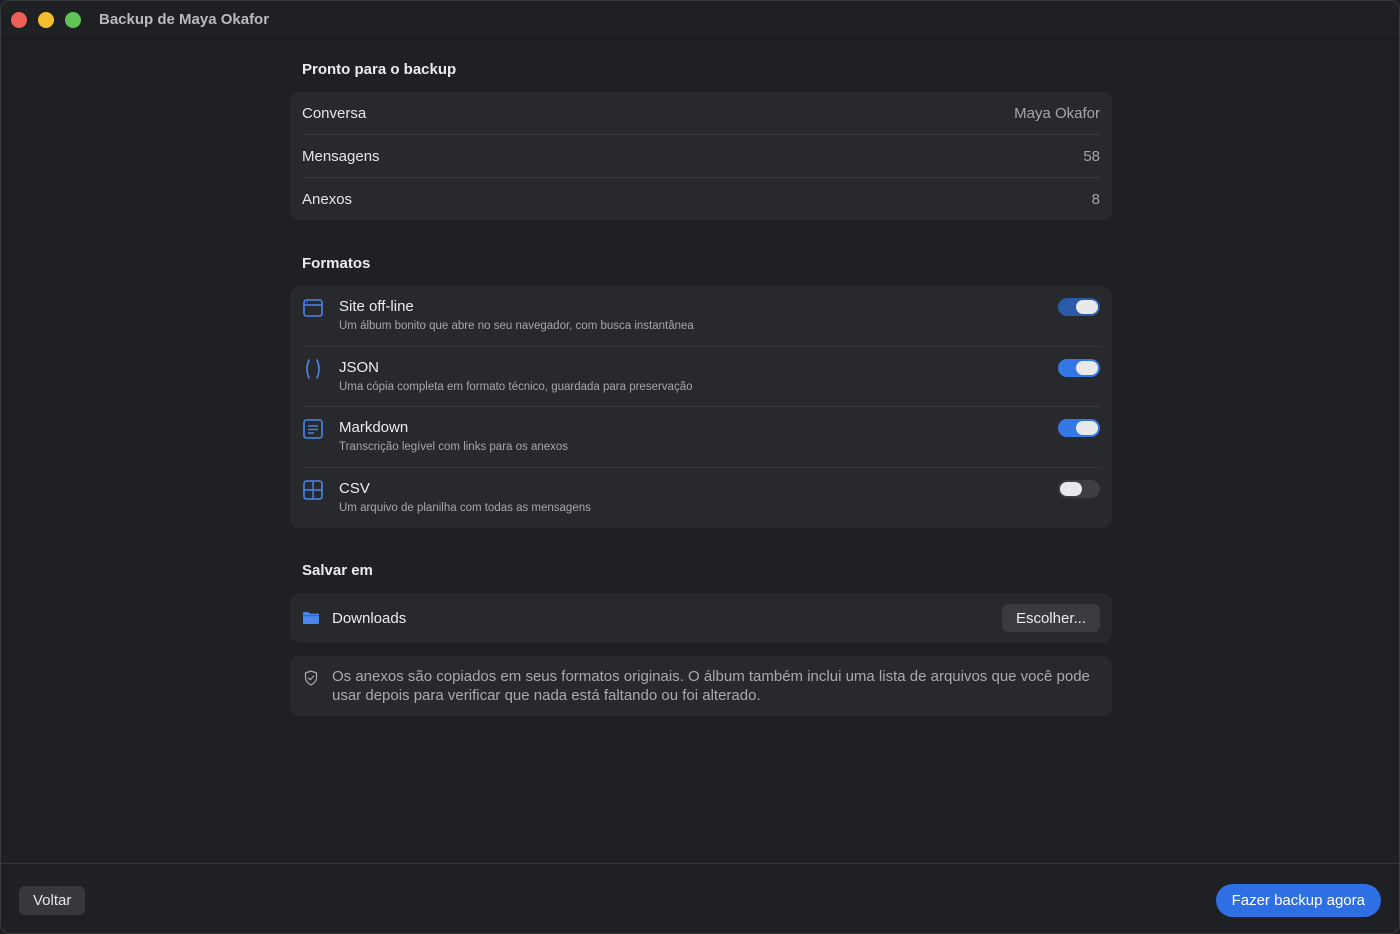 This screenshot has width=1400, height=934. What do you see at coordinates (354, 488) in the screenshot?
I see `format-name: CSV` at bounding box center [354, 488].